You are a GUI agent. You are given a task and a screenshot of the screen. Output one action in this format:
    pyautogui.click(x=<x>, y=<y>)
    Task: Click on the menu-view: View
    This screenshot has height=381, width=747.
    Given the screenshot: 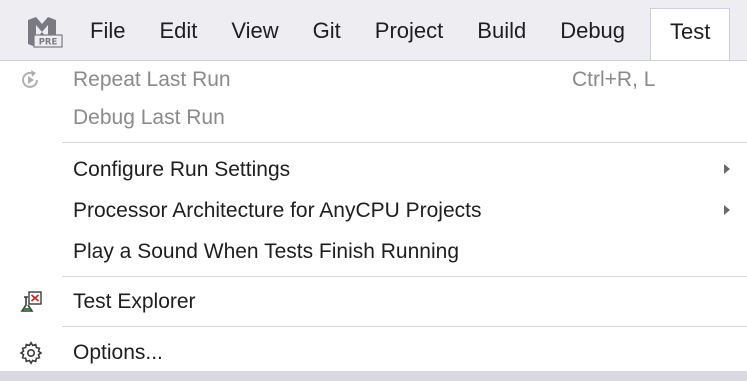 What is the action you would take?
    pyautogui.click(x=254, y=31)
    